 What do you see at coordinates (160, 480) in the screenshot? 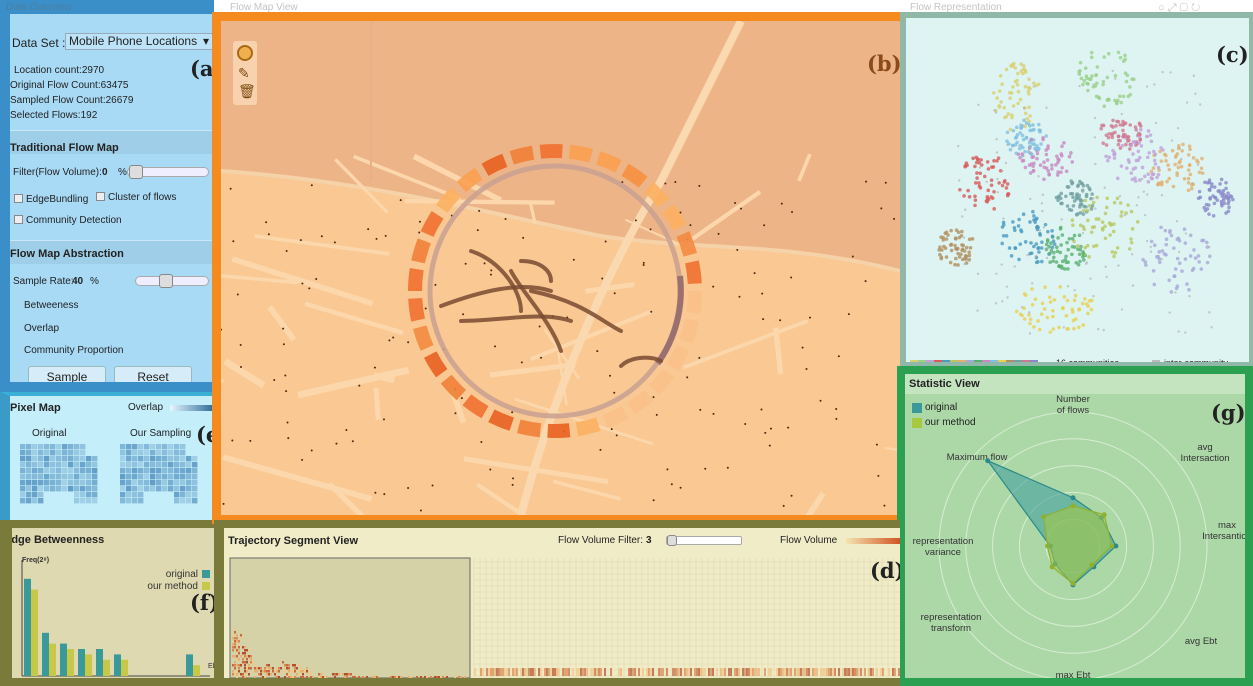
I see `pixel-map-sampling` at bounding box center [160, 480].